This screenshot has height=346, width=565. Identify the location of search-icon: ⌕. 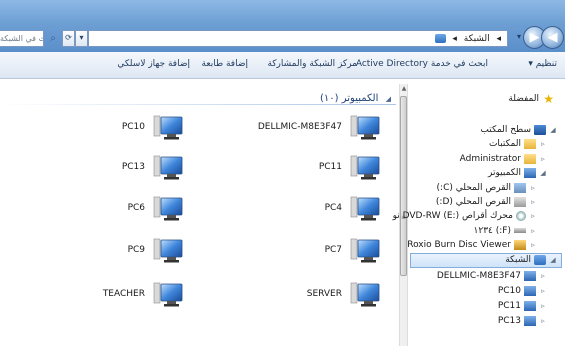
(53, 38).